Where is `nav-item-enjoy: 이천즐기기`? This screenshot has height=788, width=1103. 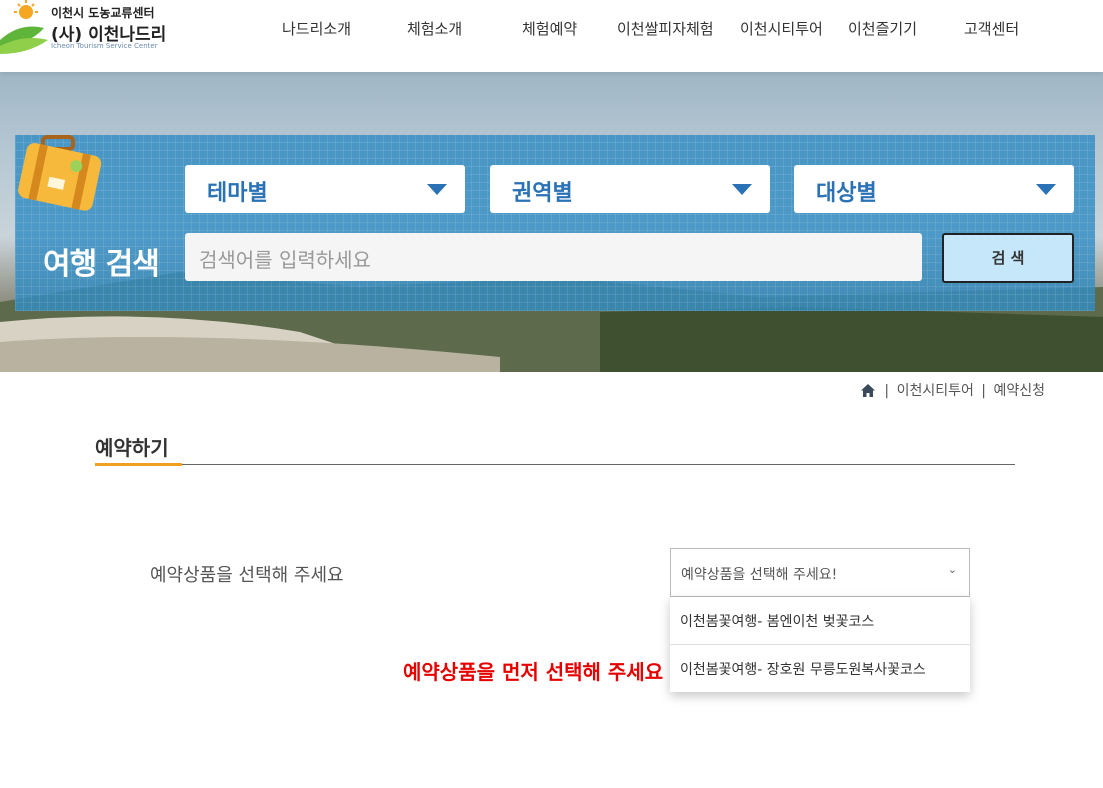 nav-item-enjoy: 이천즐기기 is located at coordinates (882, 28).